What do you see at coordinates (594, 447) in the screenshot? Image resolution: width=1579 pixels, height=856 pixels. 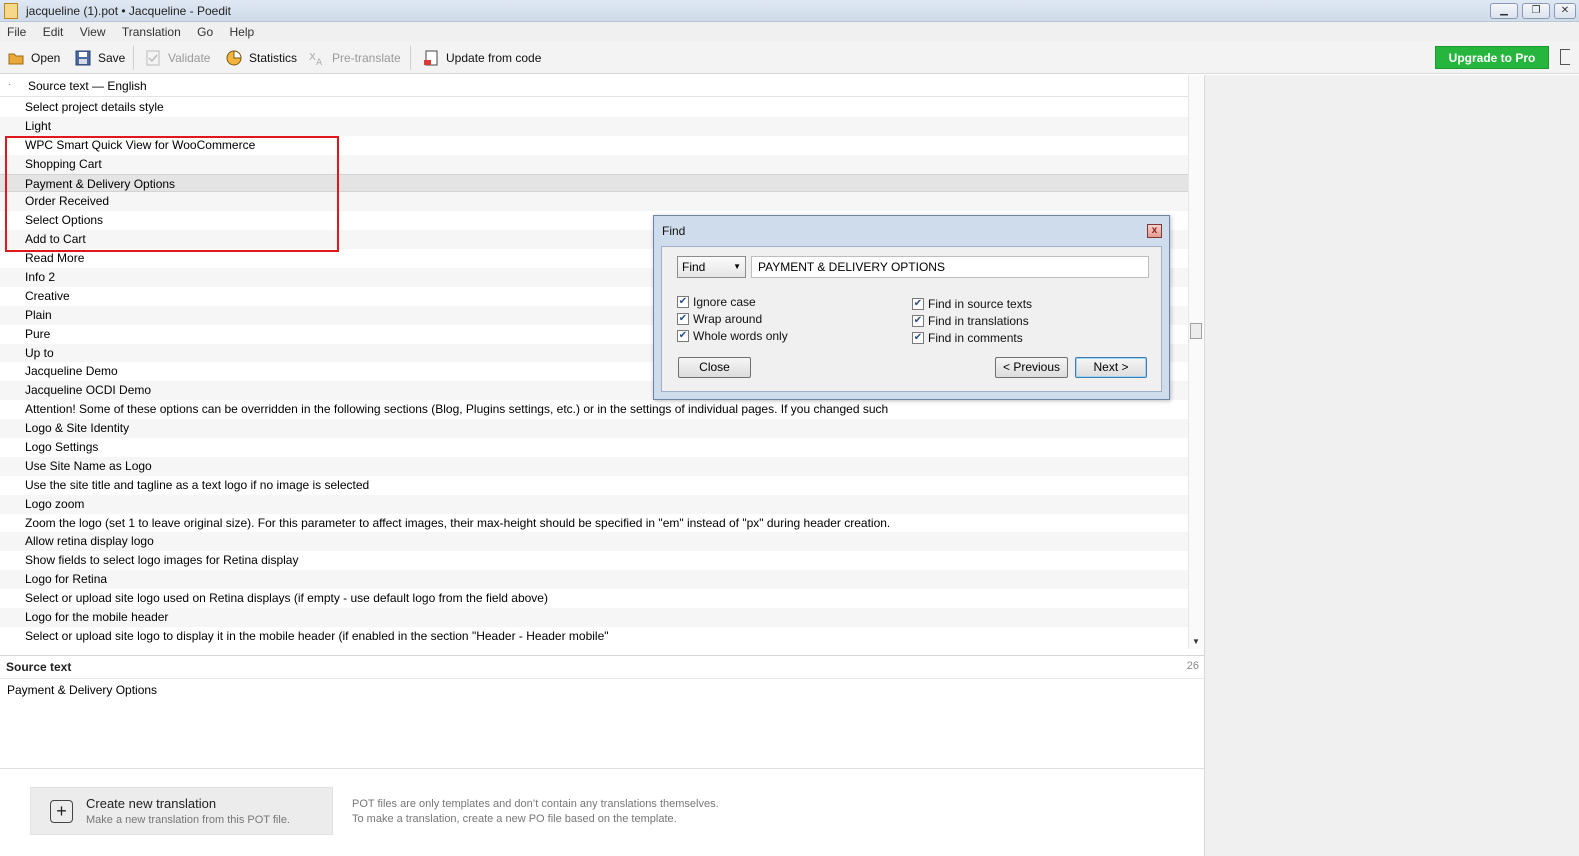 I see `list-item: Logo Settings` at bounding box center [594, 447].